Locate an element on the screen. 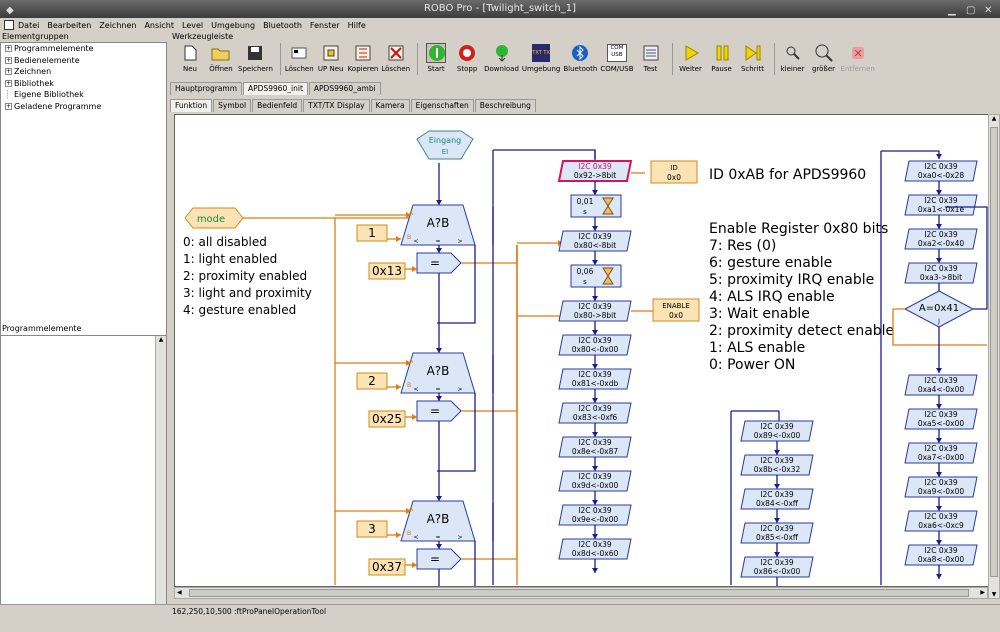 The width and height of the screenshot is (1000, 632). toolbar-button-test-13: Test is located at coordinates (651, 58).